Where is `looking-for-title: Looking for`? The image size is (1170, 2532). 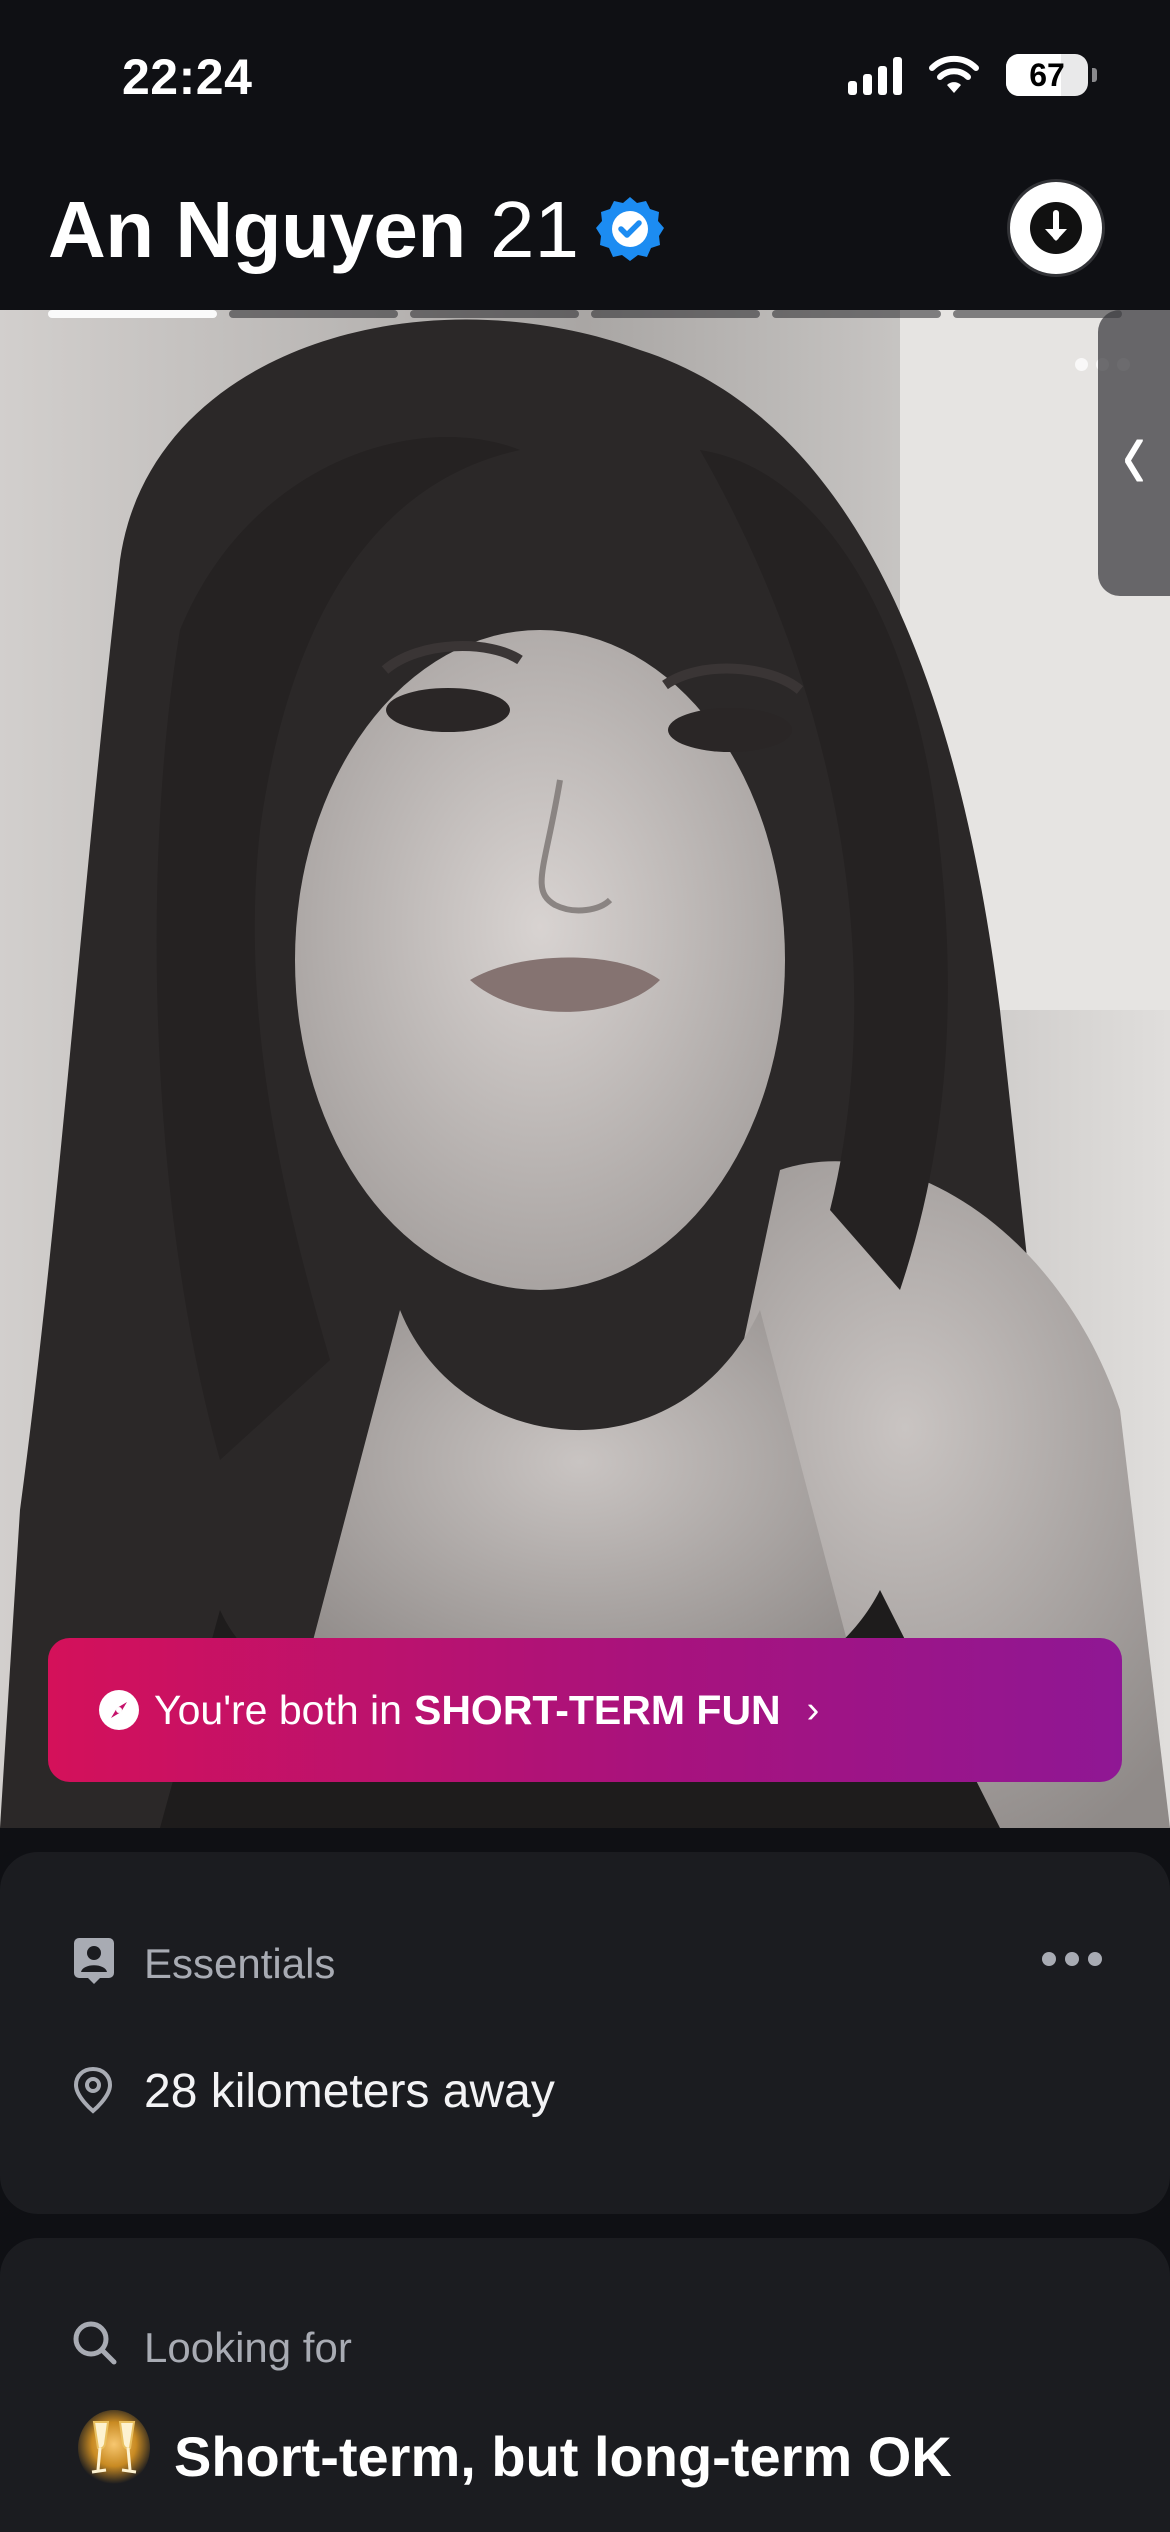 looking-for-title: Looking for is located at coordinates (248, 2347).